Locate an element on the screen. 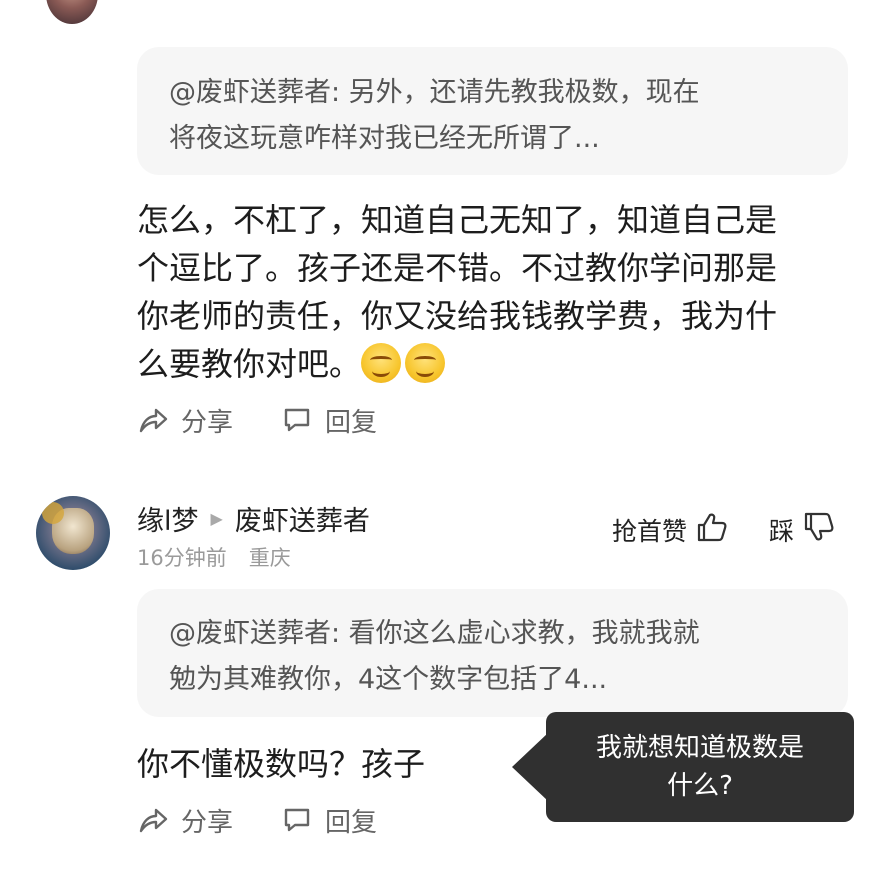 The image size is (886, 886). comment-meta: 16分钟前 重庆 is located at coordinates (214, 557).